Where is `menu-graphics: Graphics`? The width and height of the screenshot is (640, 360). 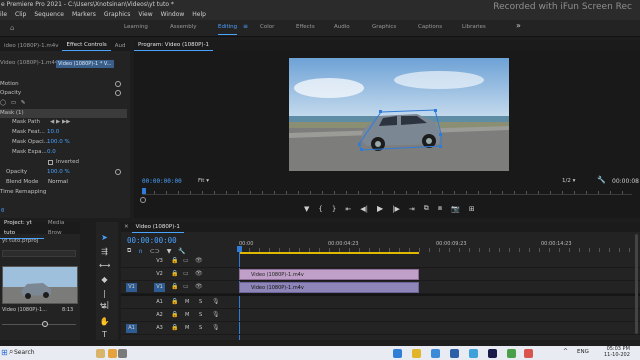
menu-graphics: Graphics is located at coordinates (117, 15).